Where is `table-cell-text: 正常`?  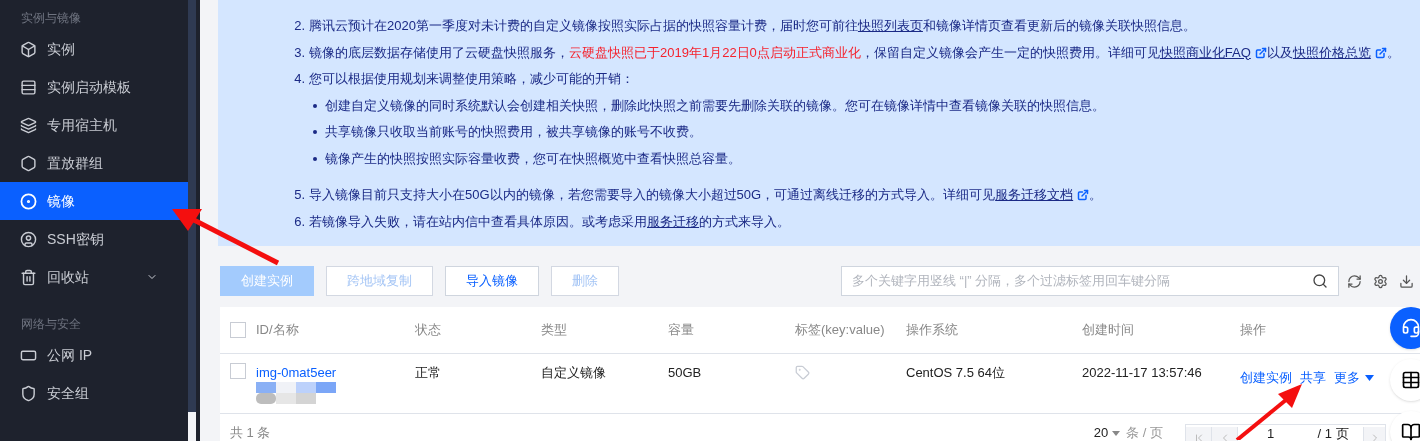 table-cell-text: 正常 is located at coordinates (428, 373).